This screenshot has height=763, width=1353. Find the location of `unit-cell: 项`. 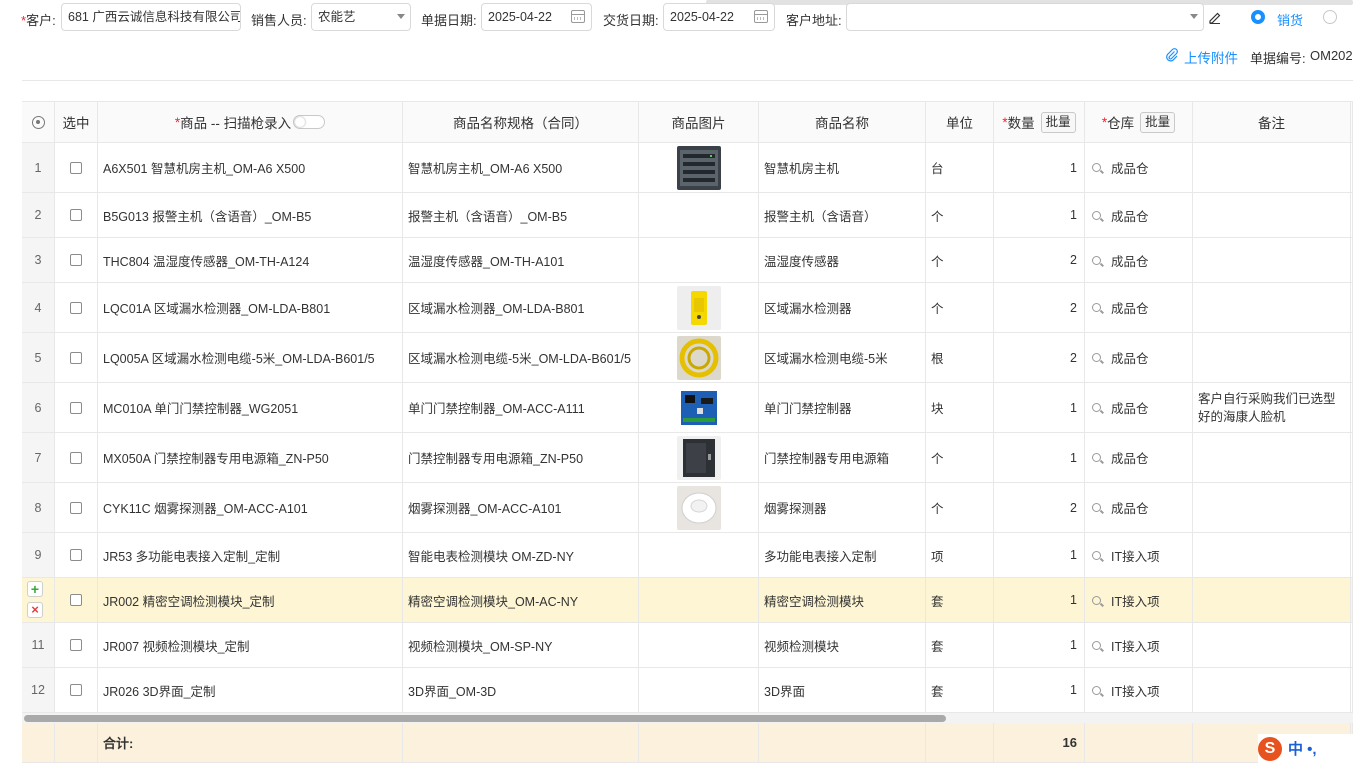

unit-cell: 项 is located at coordinates (960, 555).